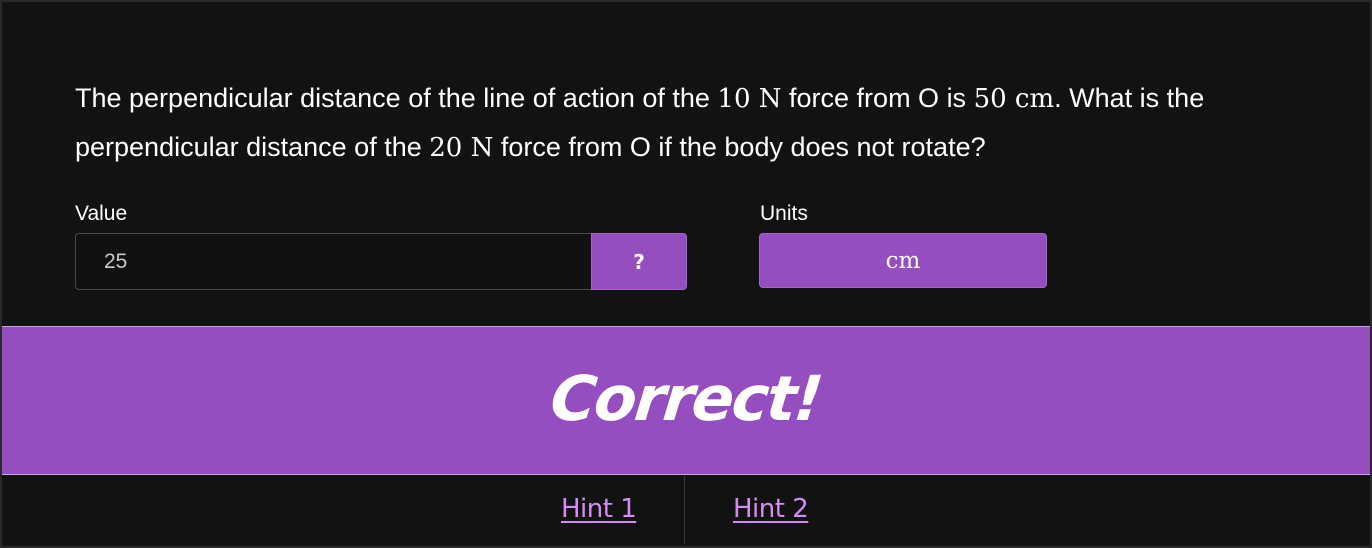 The height and width of the screenshot is (548, 1372). I want to click on value-input, so click(333, 261).